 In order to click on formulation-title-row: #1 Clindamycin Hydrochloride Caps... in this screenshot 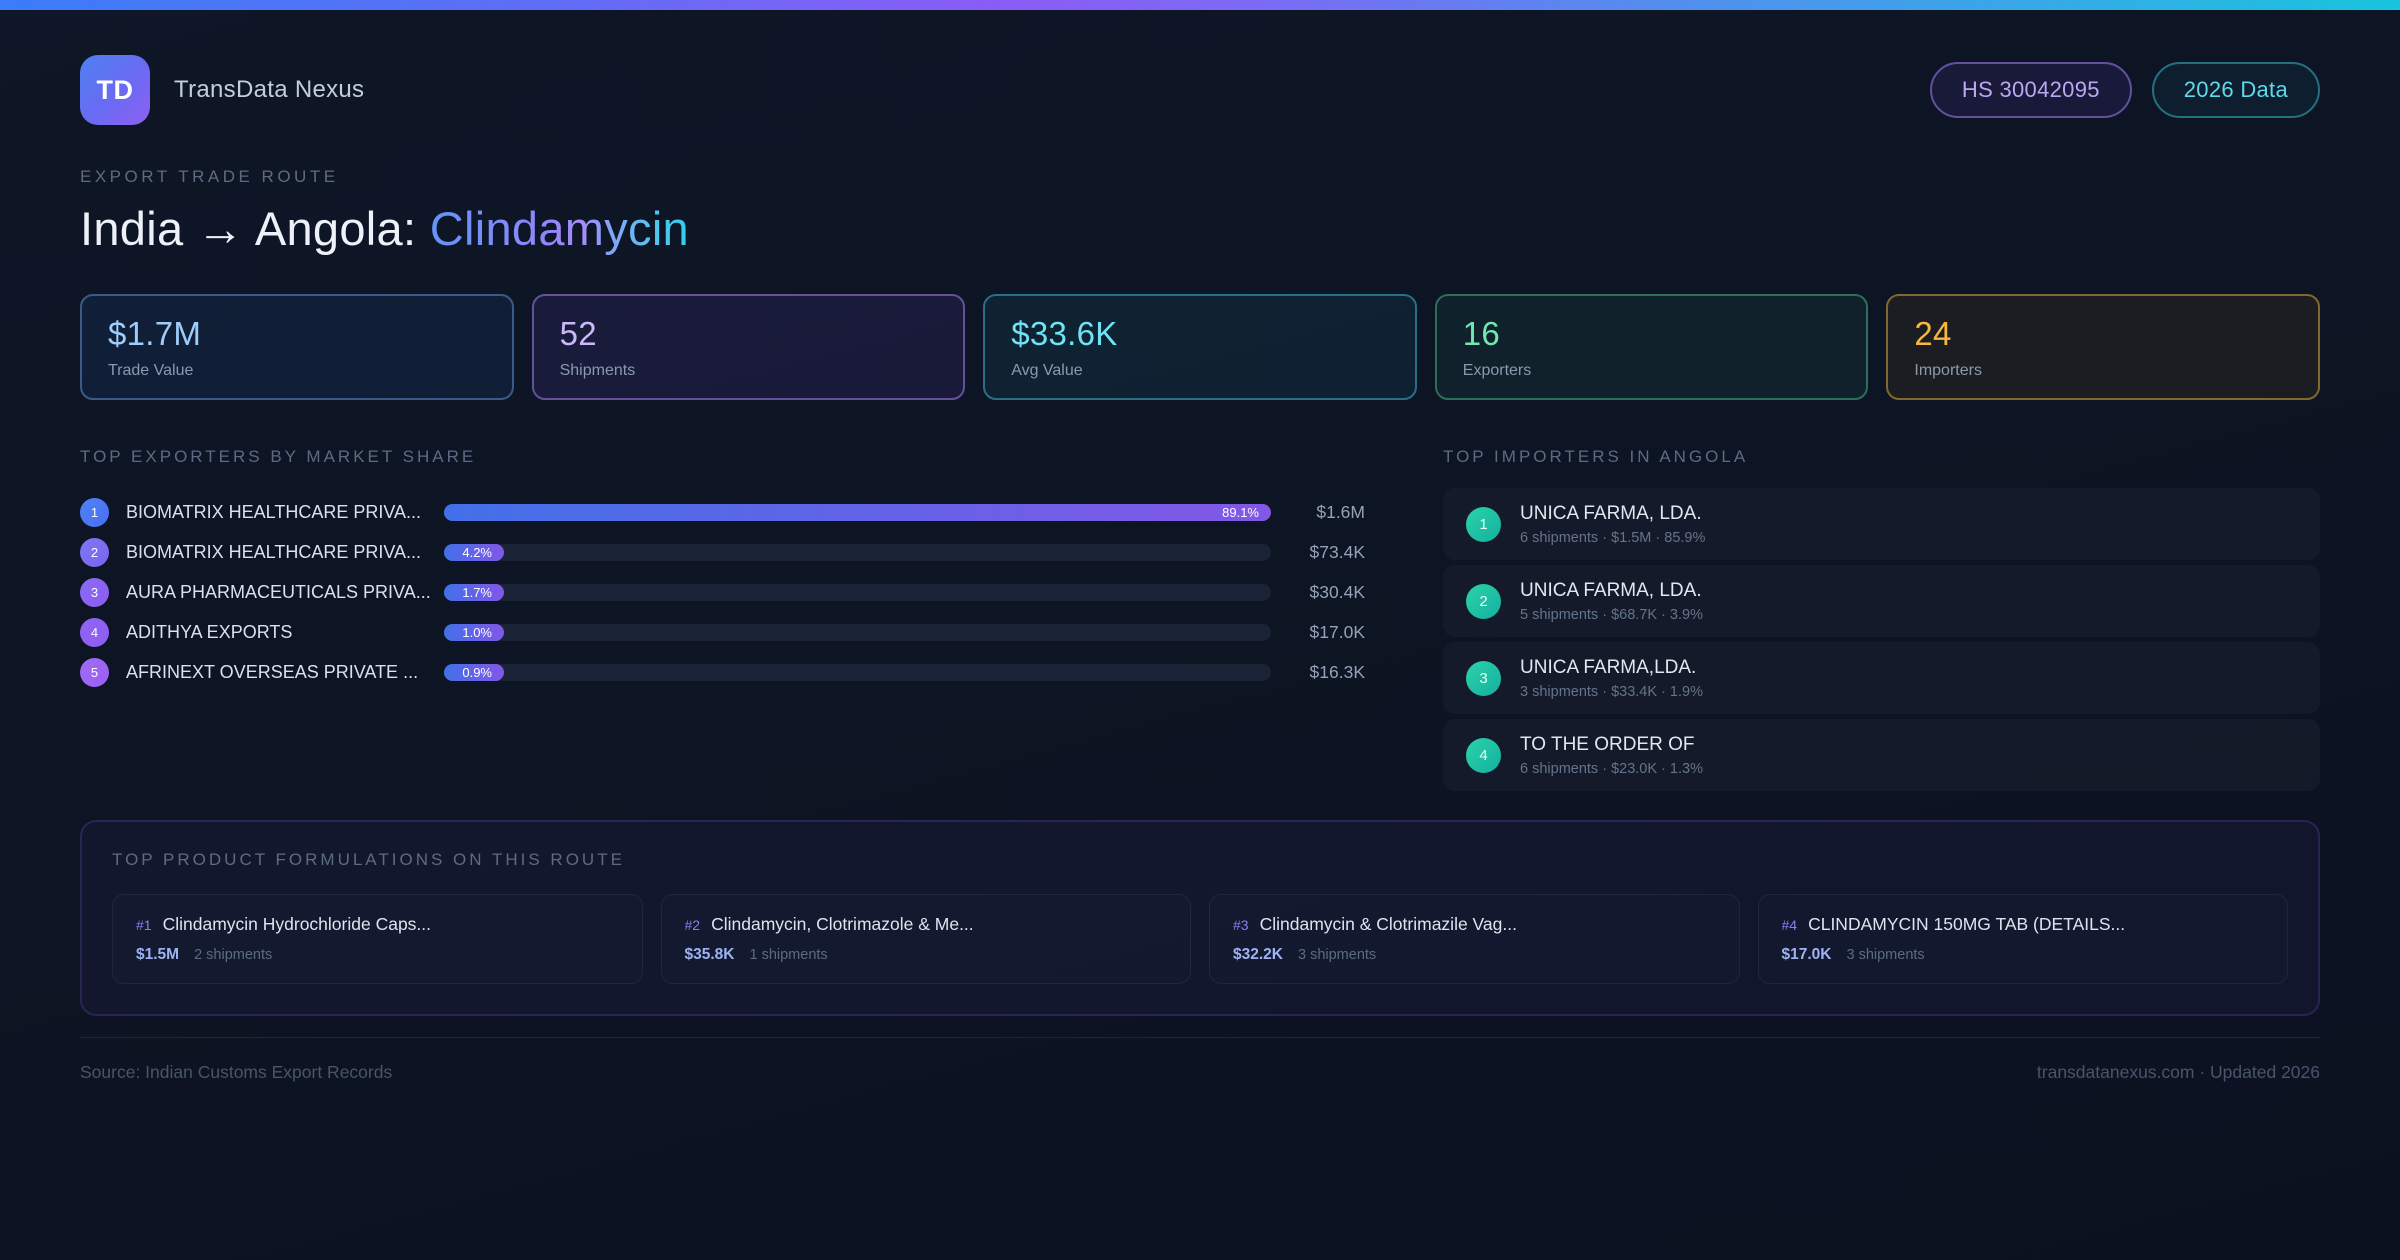, I will do `click(377, 924)`.